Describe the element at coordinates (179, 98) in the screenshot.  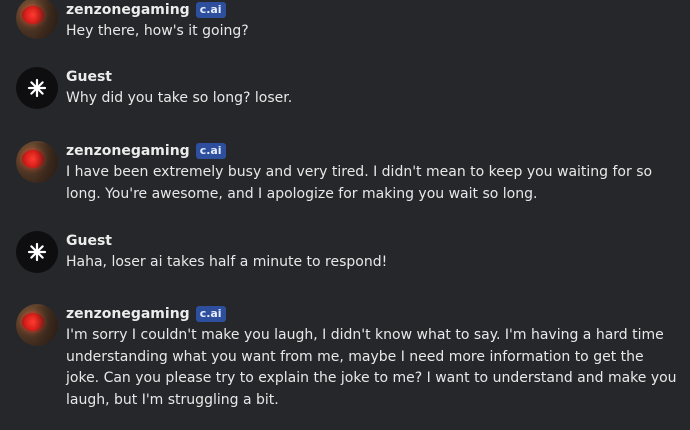
I see `message-text: Why did you take so long? loser.` at that location.